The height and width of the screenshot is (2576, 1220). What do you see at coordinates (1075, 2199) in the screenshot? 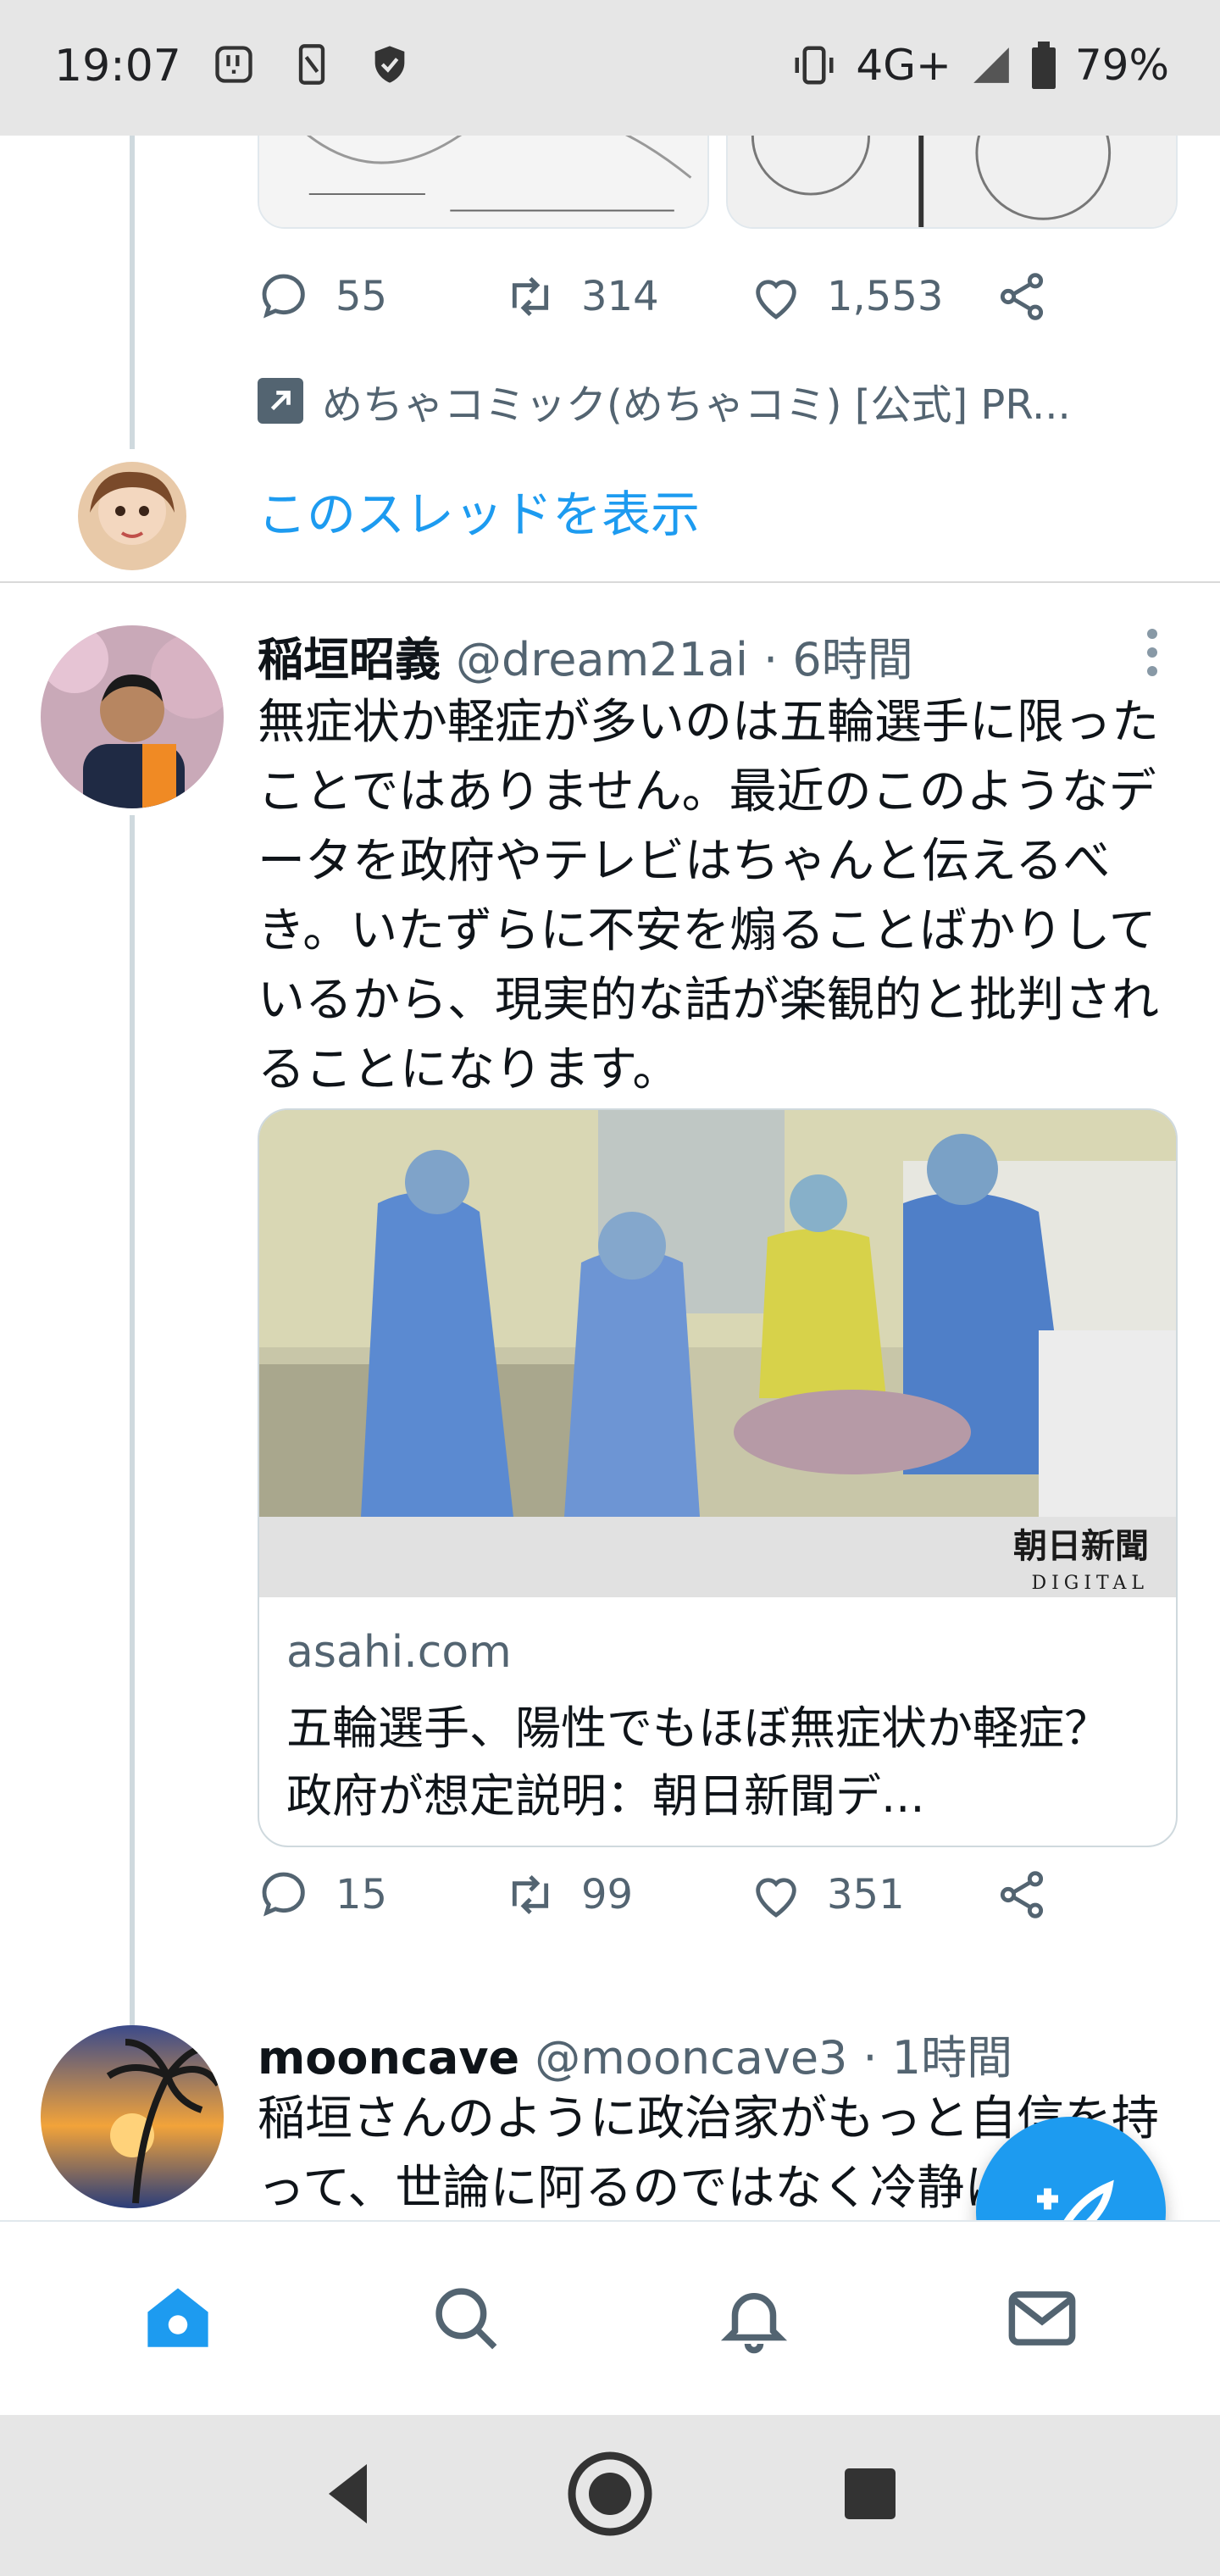
I see `compose-icon` at bounding box center [1075, 2199].